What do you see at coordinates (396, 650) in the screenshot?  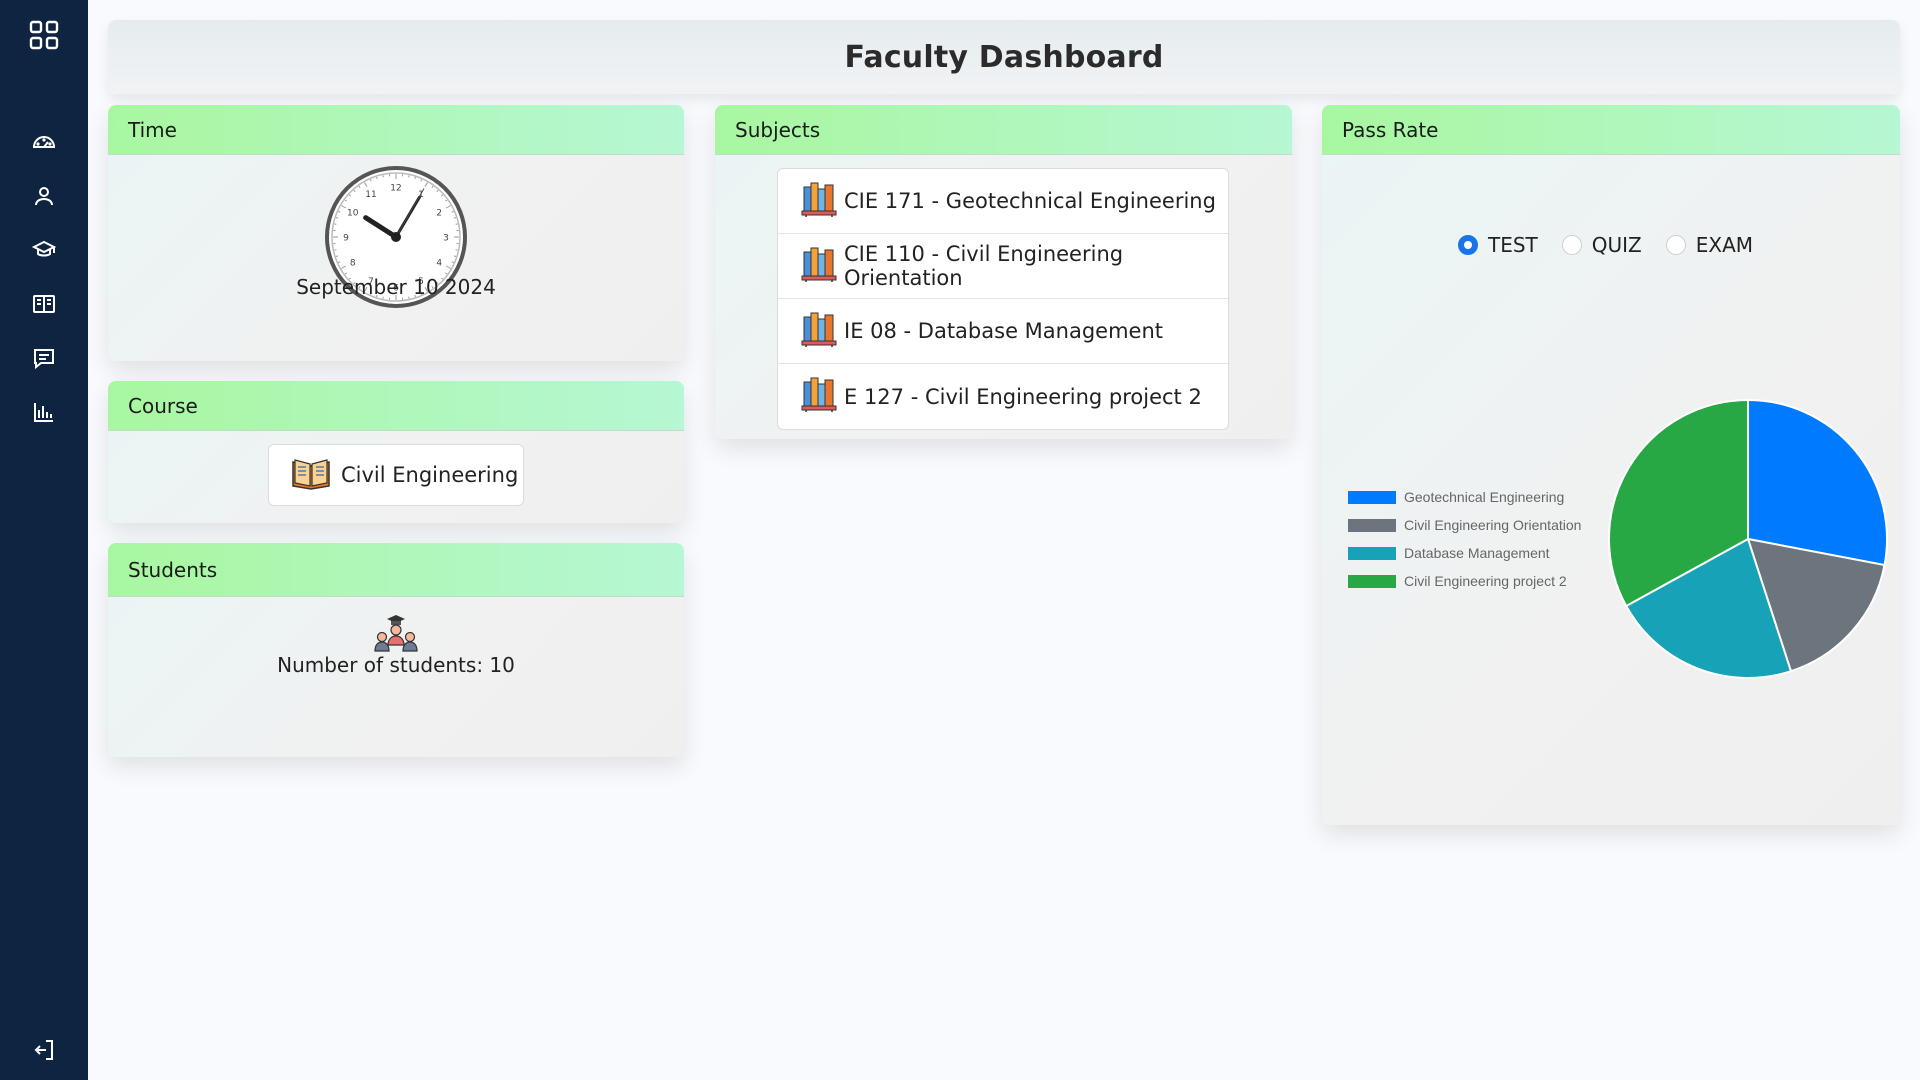 I see `students-card: Students Number of students: 10` at bounding box center [396, 650].